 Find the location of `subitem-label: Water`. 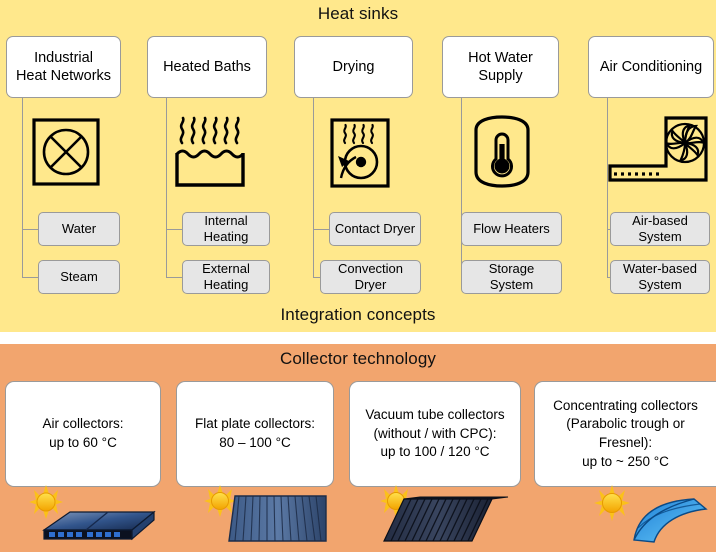

subitem-label: Water is located at coordinates (79, 229).